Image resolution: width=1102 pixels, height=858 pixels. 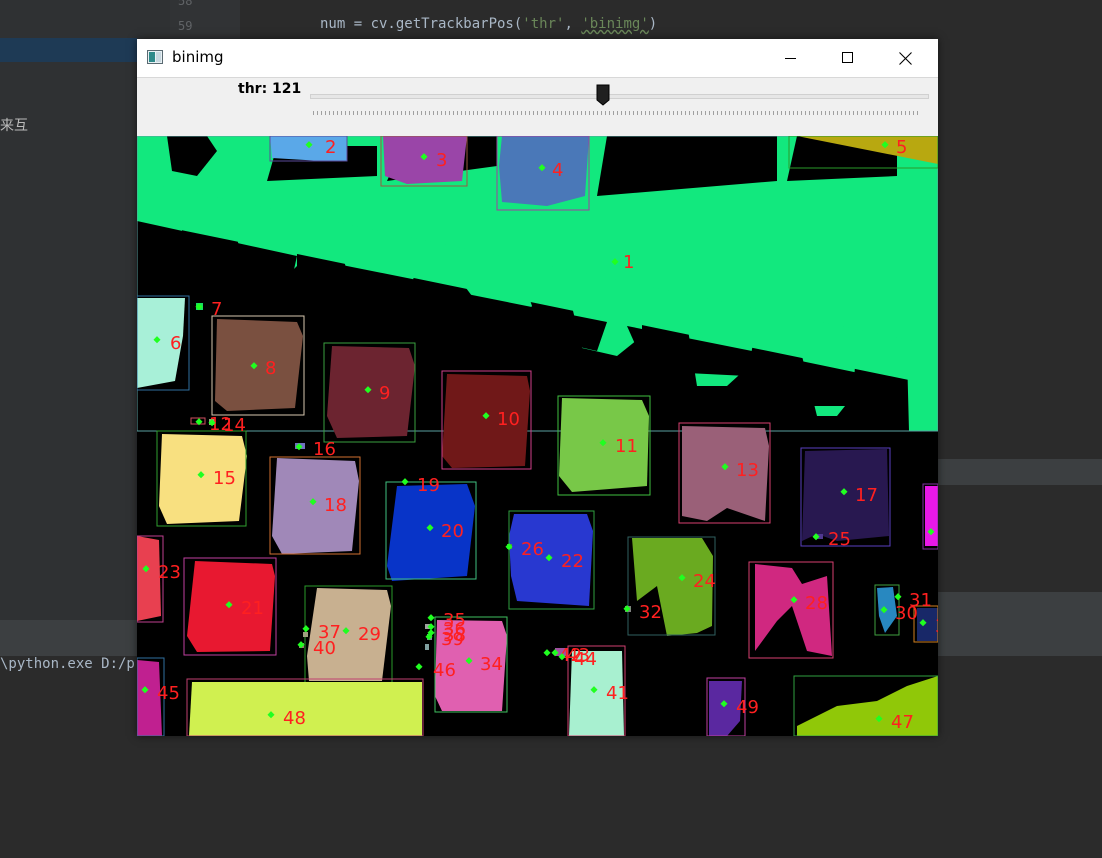 I want to click on blob-label-18: 18, so click(x=335, y=505).